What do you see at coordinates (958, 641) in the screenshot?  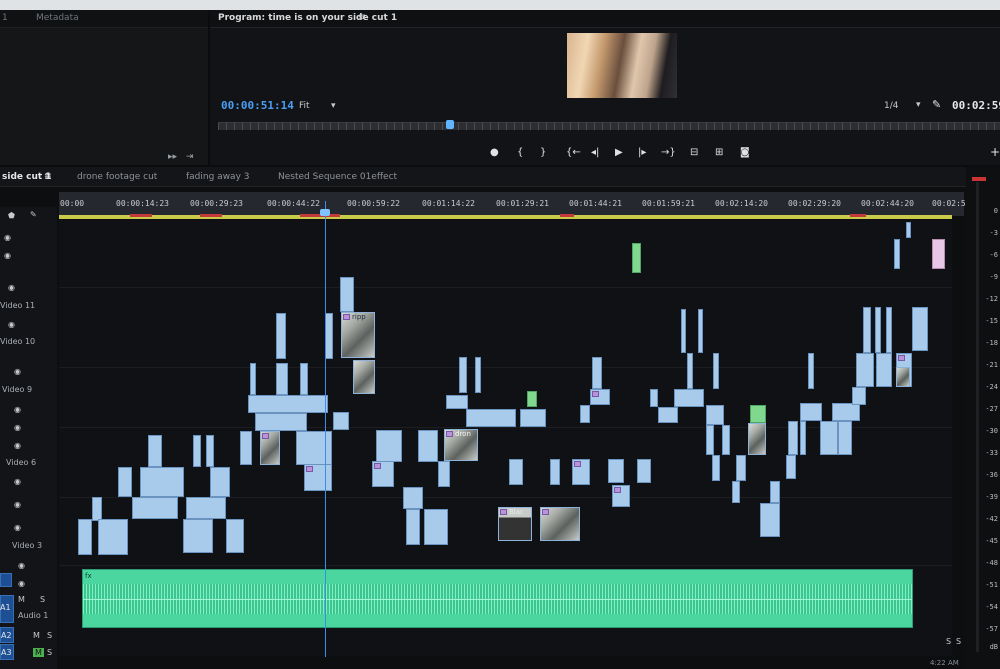 I see `meter-solo-right: S` at bounding box center [958, 641].